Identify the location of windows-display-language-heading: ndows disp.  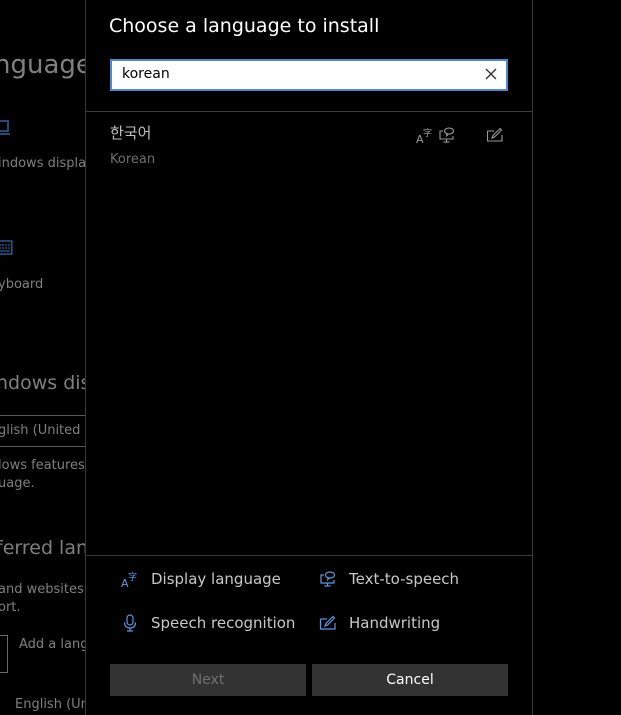
(43, 383).